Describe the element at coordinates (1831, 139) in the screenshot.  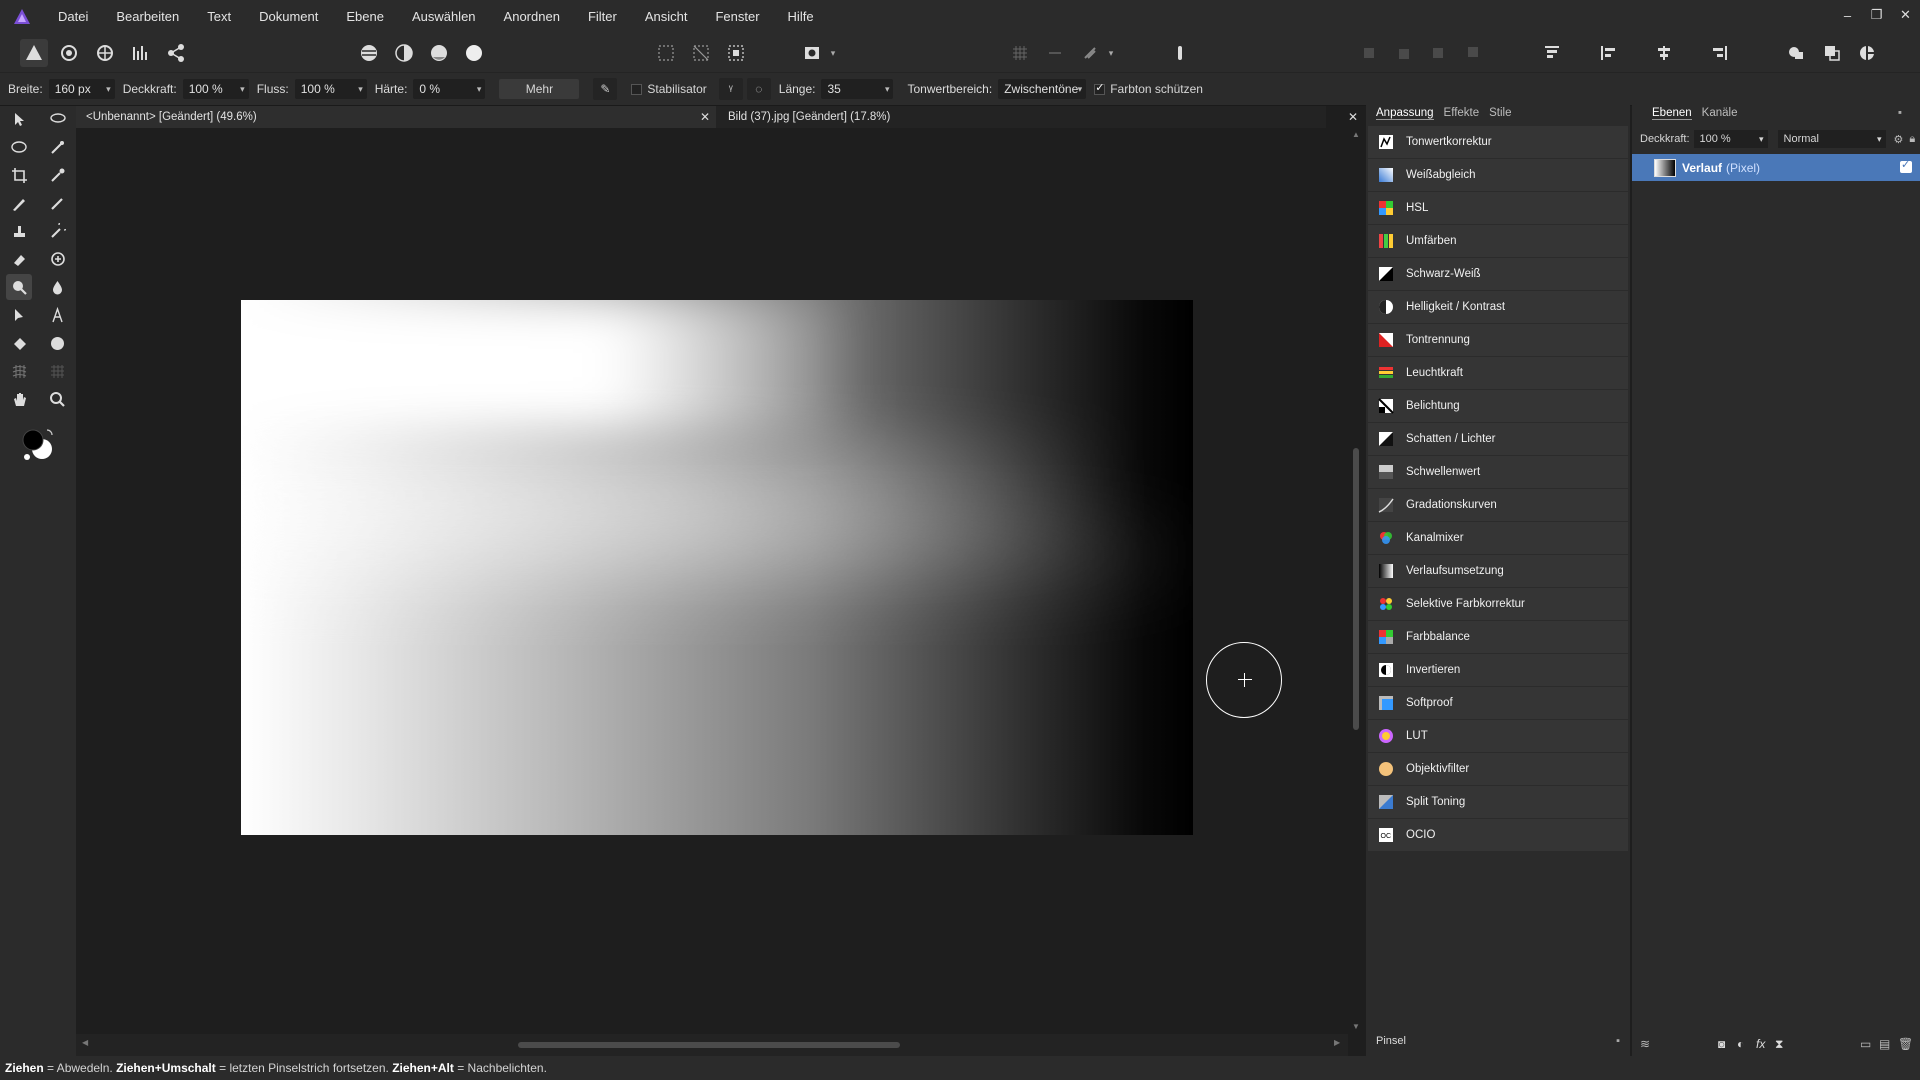
I see `blend-mode-select: Normal ▾` at that location.